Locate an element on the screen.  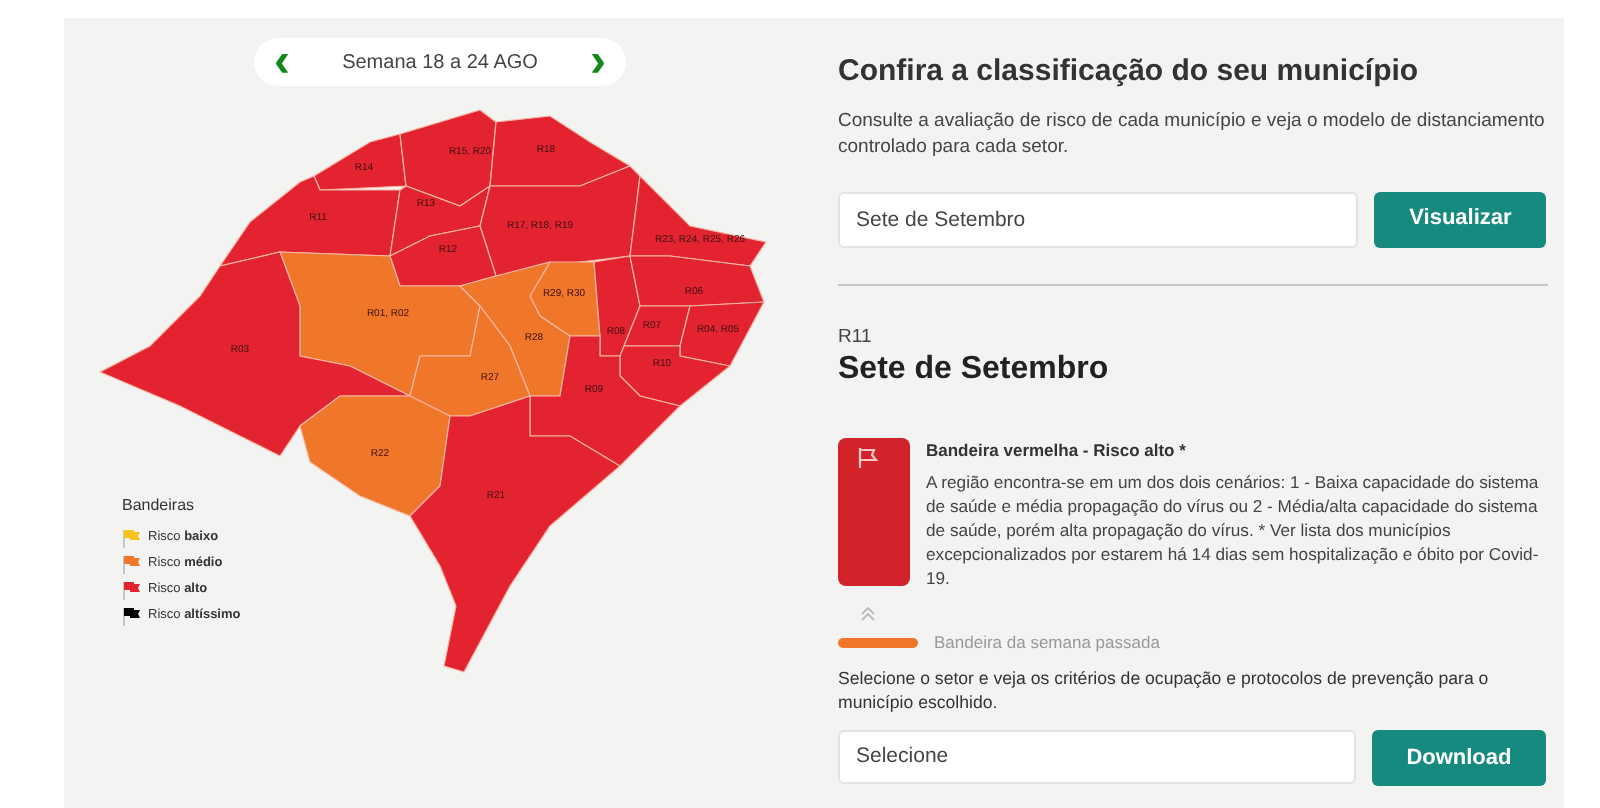
region-code: R11 is located at coordinates (856, 337).